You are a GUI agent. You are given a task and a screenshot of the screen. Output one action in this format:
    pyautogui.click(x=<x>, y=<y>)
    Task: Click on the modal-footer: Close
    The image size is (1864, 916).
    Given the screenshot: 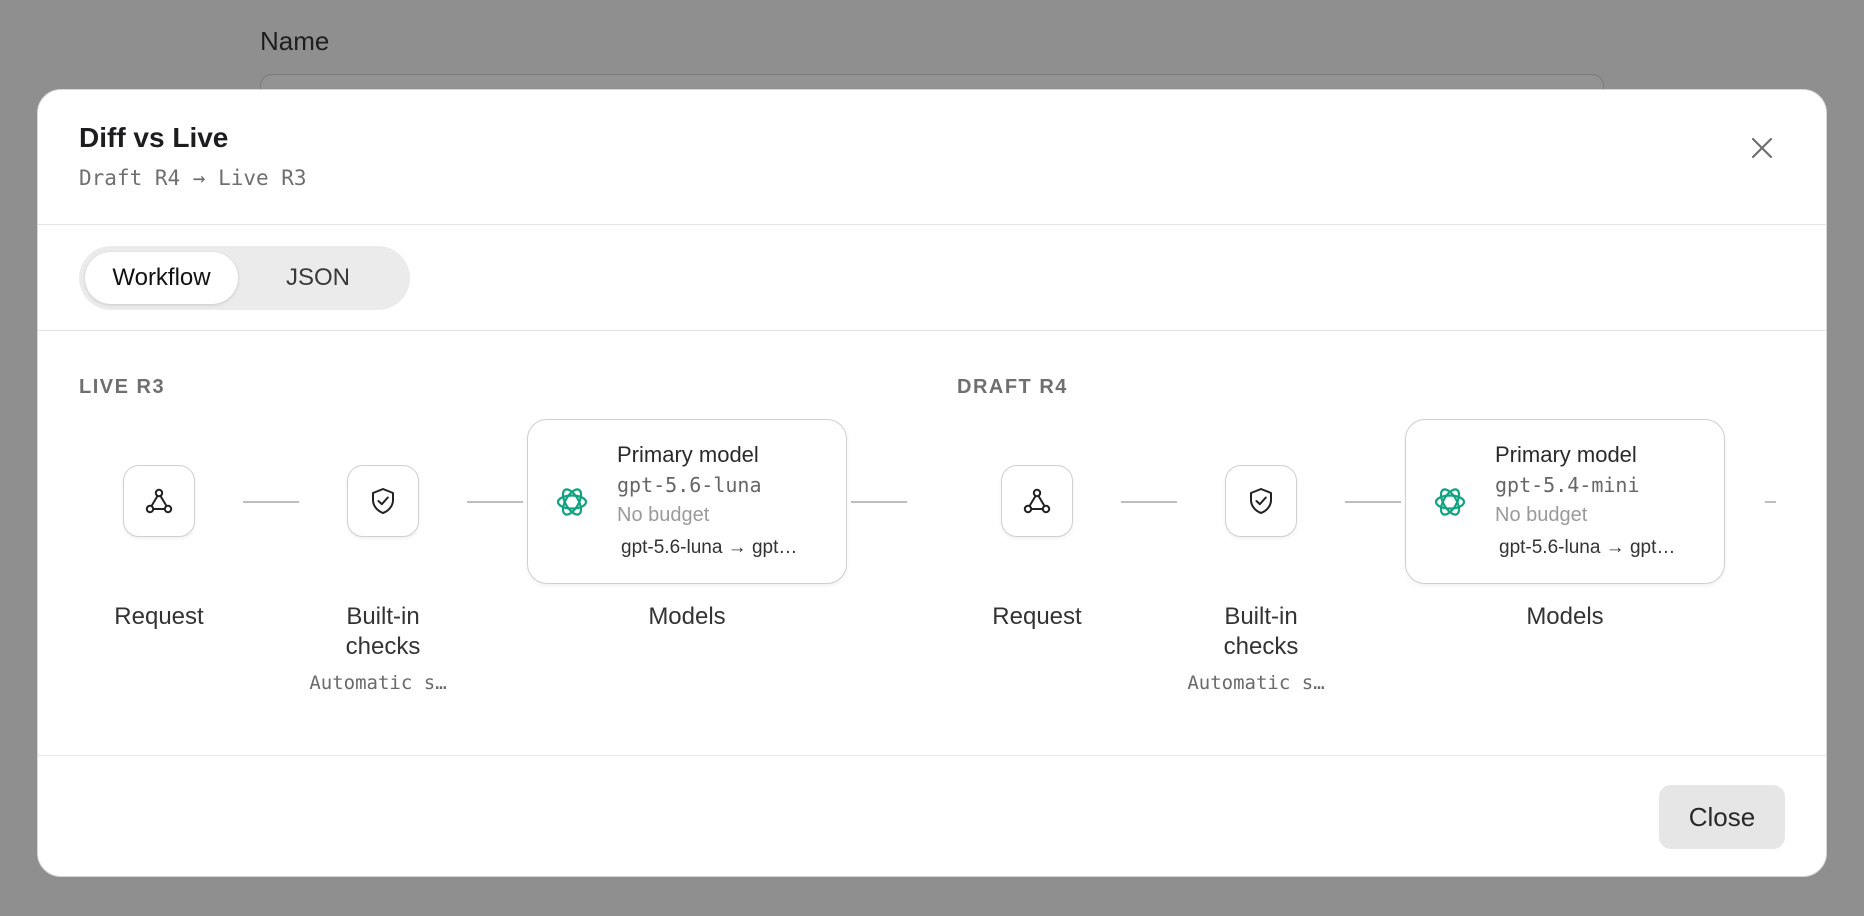 What is the action you would take?
    pyautogui.click(x=932, y=816)
    